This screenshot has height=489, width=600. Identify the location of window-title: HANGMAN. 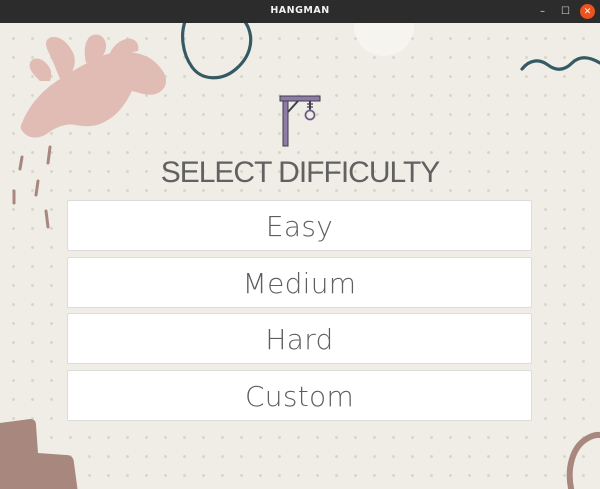
(300, 10).